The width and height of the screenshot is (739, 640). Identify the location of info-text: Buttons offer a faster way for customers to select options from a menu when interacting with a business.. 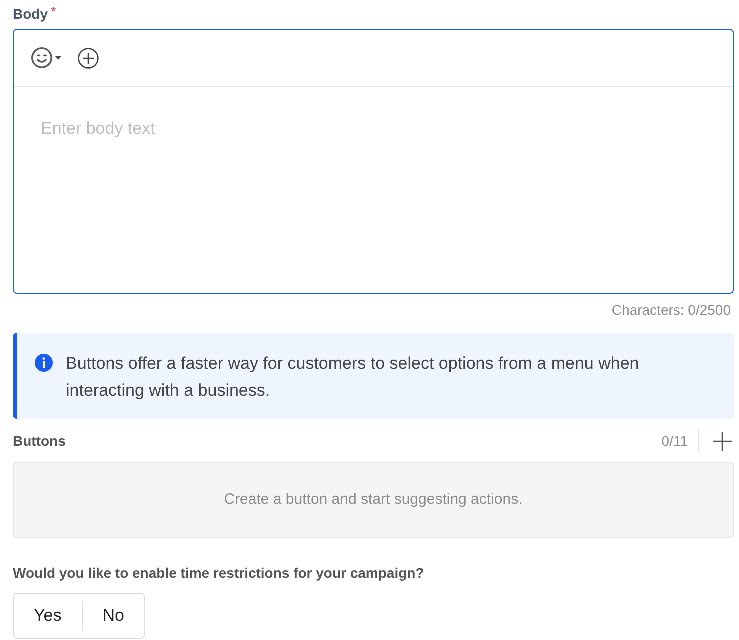
(353, 377).